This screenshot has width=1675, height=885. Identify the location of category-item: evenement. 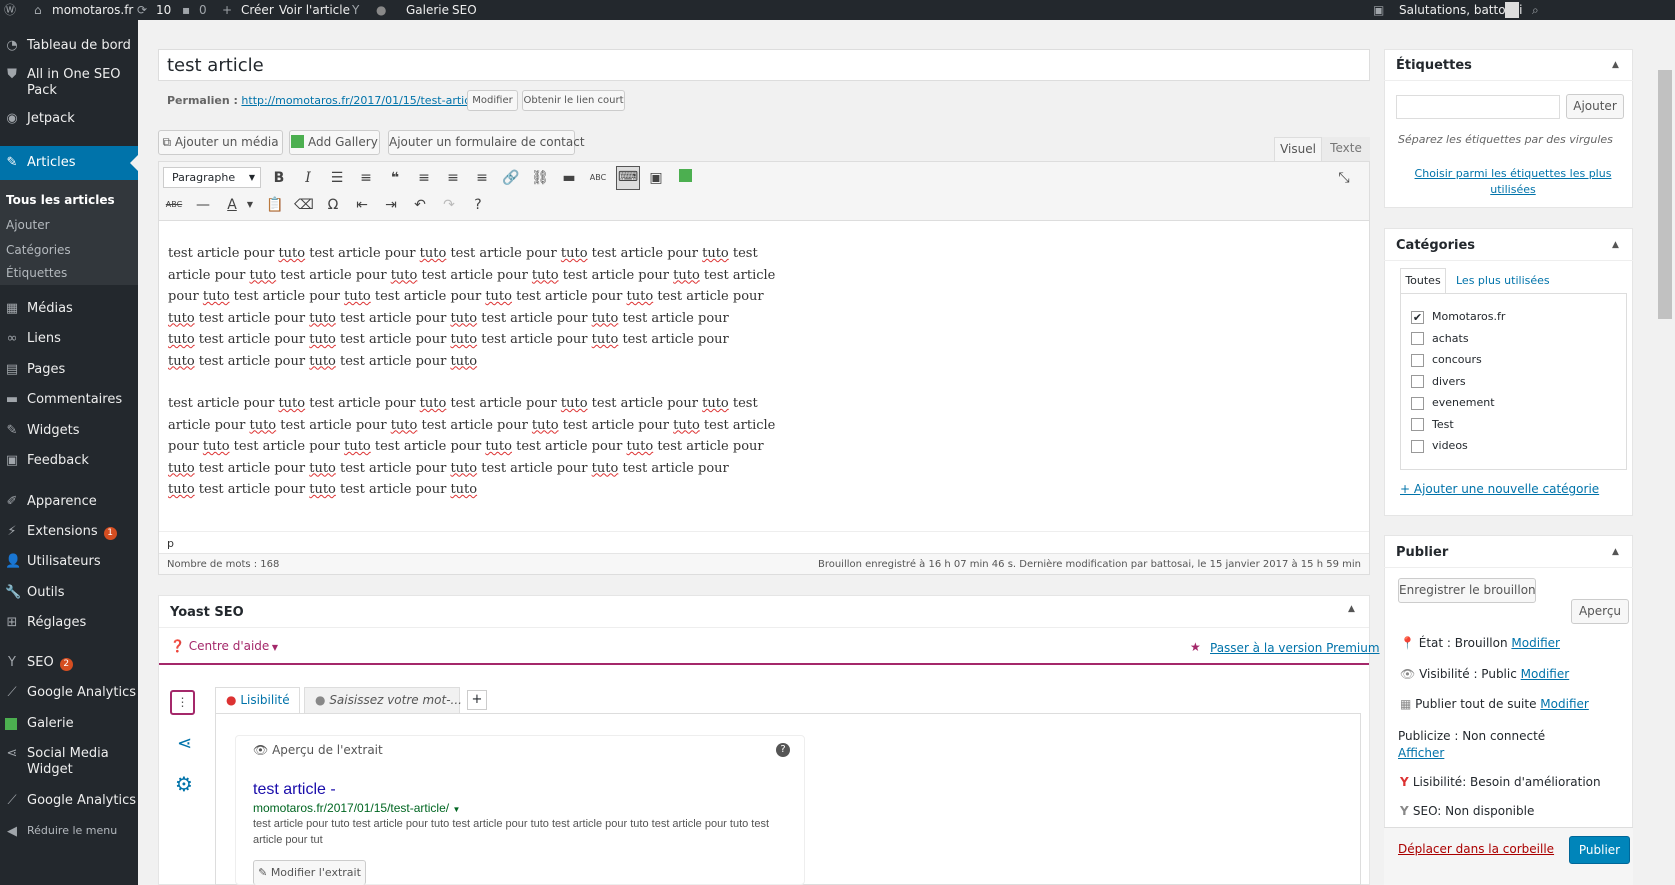
(1458, 407).